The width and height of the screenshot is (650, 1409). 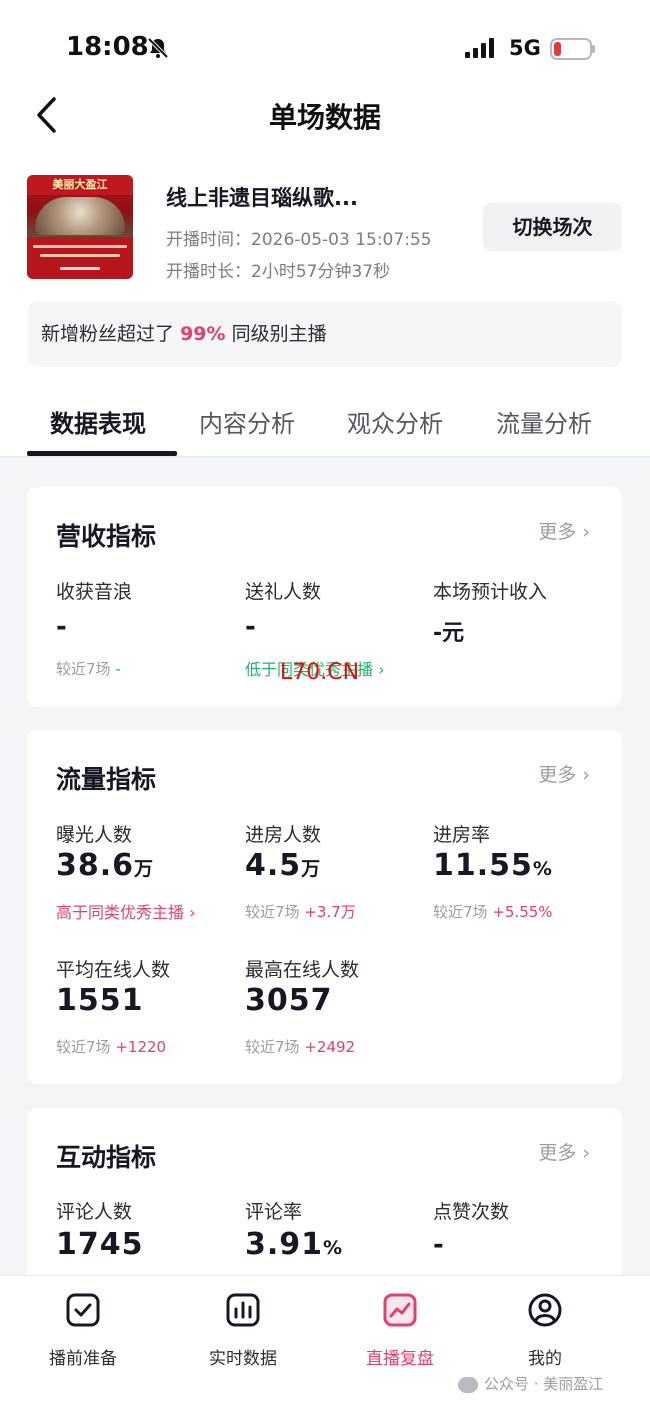 I want to click on benchmark-link: 高于同类优秀主播 ›, so click(x=126, y=911).